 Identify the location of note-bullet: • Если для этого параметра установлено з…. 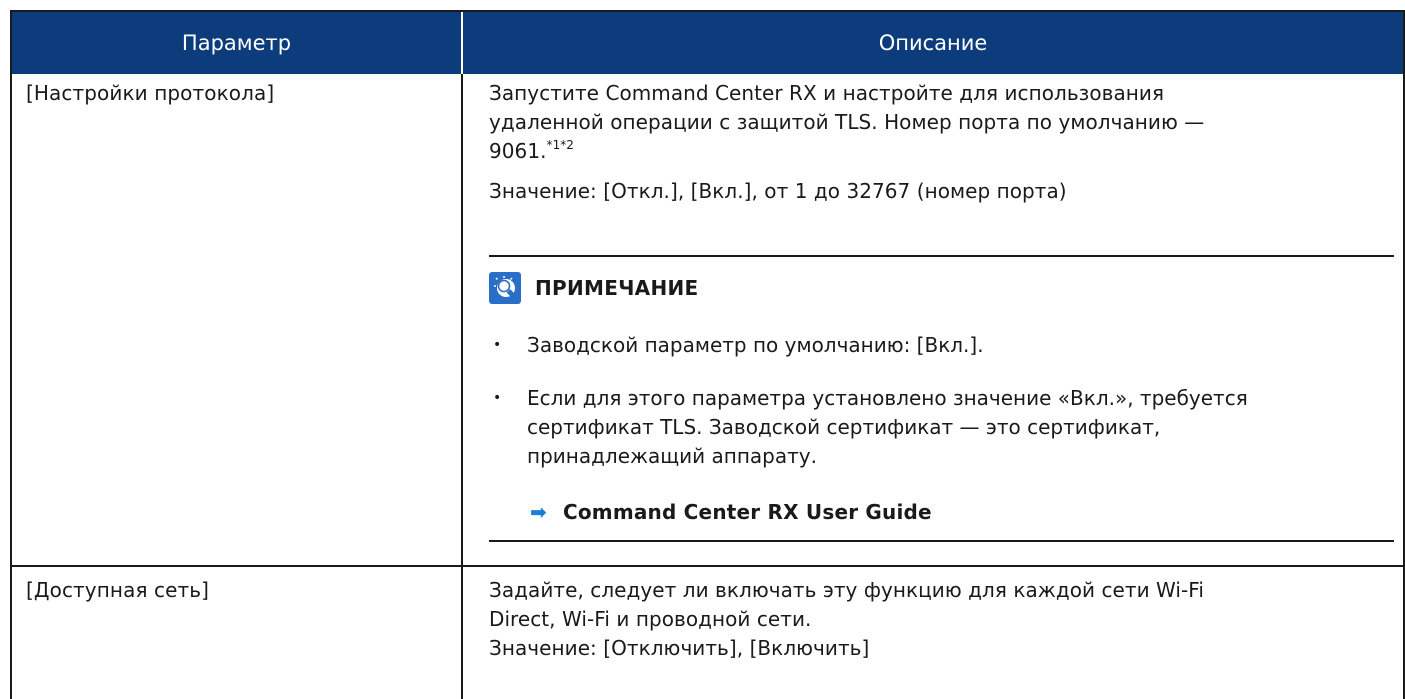
(947, 427).